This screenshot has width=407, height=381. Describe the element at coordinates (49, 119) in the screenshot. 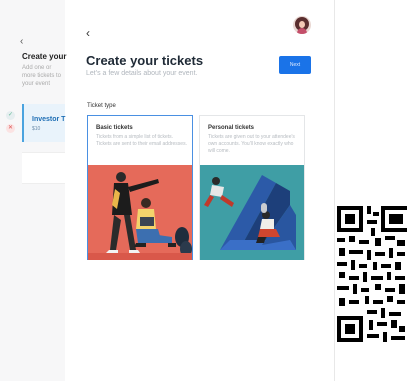

I see `left-card-title: Investor T` at that location.